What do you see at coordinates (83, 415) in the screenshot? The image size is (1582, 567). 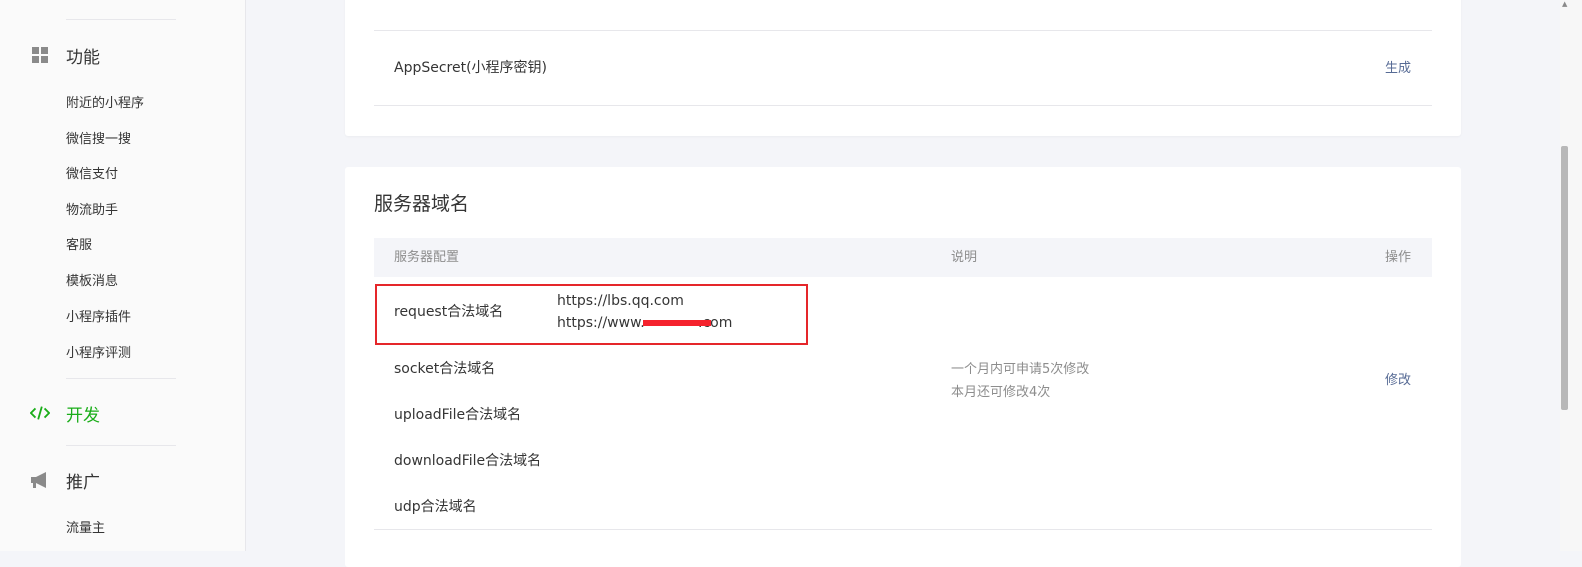 I see `sidebar-section-label: 开发` at bounding box center [83, 415].